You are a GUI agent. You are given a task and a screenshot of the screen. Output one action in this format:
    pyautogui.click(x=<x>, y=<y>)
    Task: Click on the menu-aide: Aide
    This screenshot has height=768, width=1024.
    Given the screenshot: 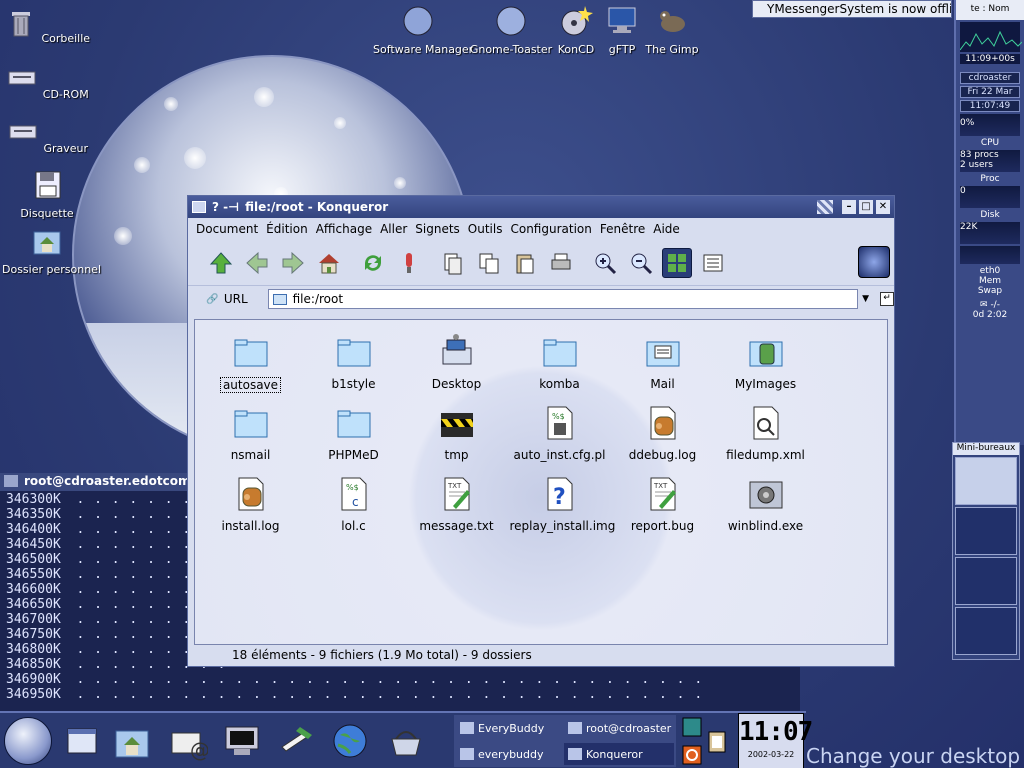 What is the action you would take?
    pyautogui.click(x=666, y=229)
    